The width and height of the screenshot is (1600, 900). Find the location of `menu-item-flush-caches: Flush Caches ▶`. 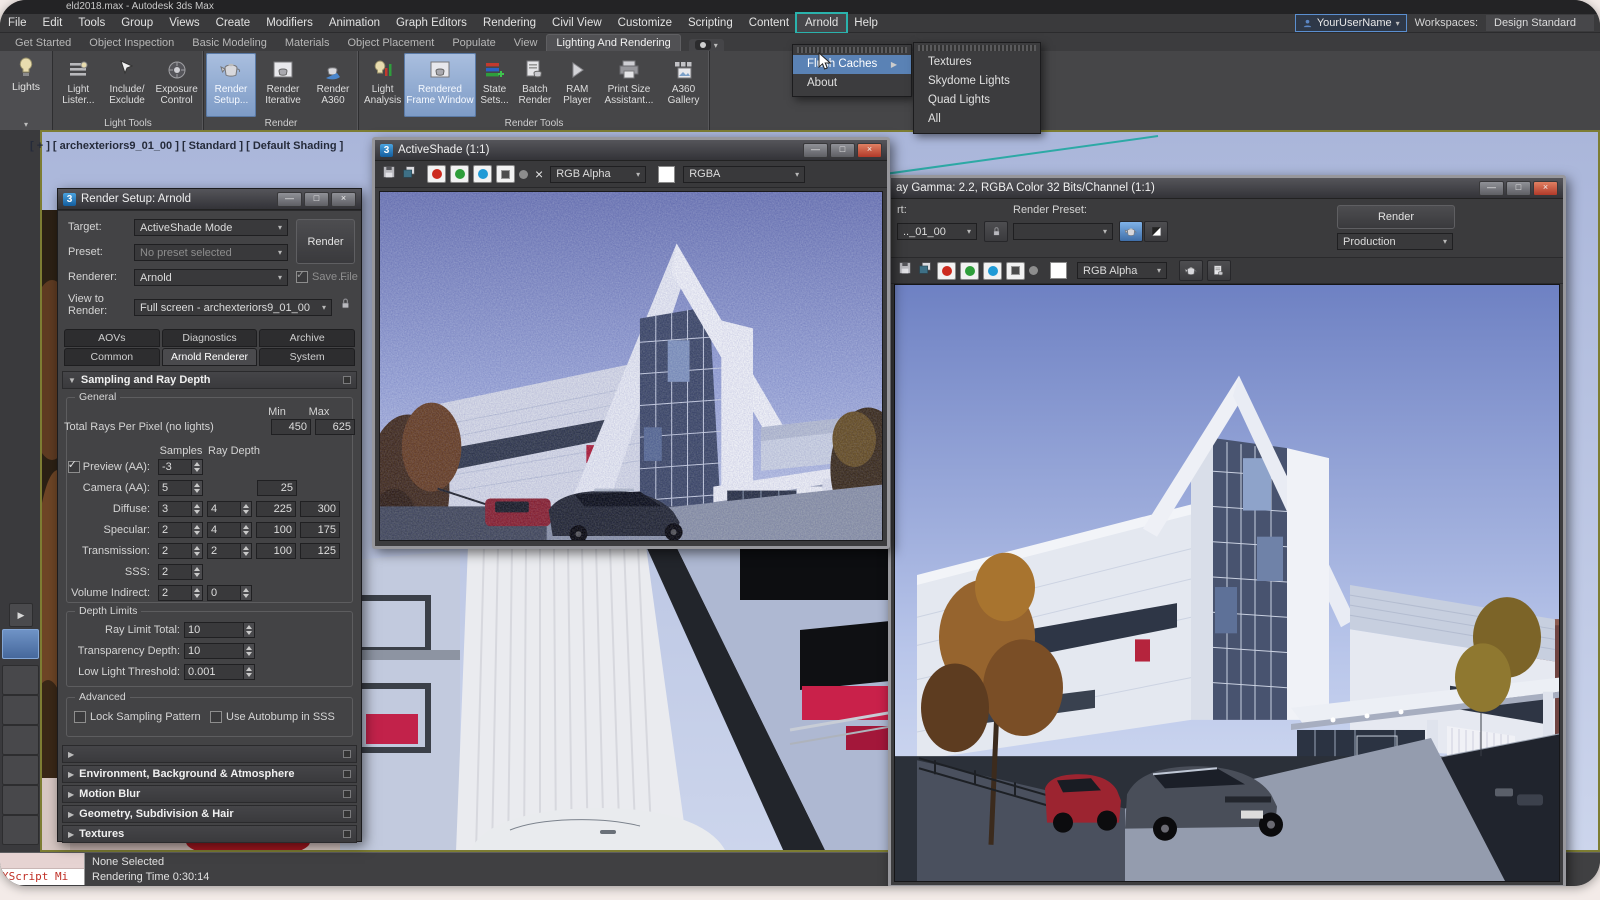

menu-item-flush-caches: Flush Caches ▶ is located at coordinates (852, 64).